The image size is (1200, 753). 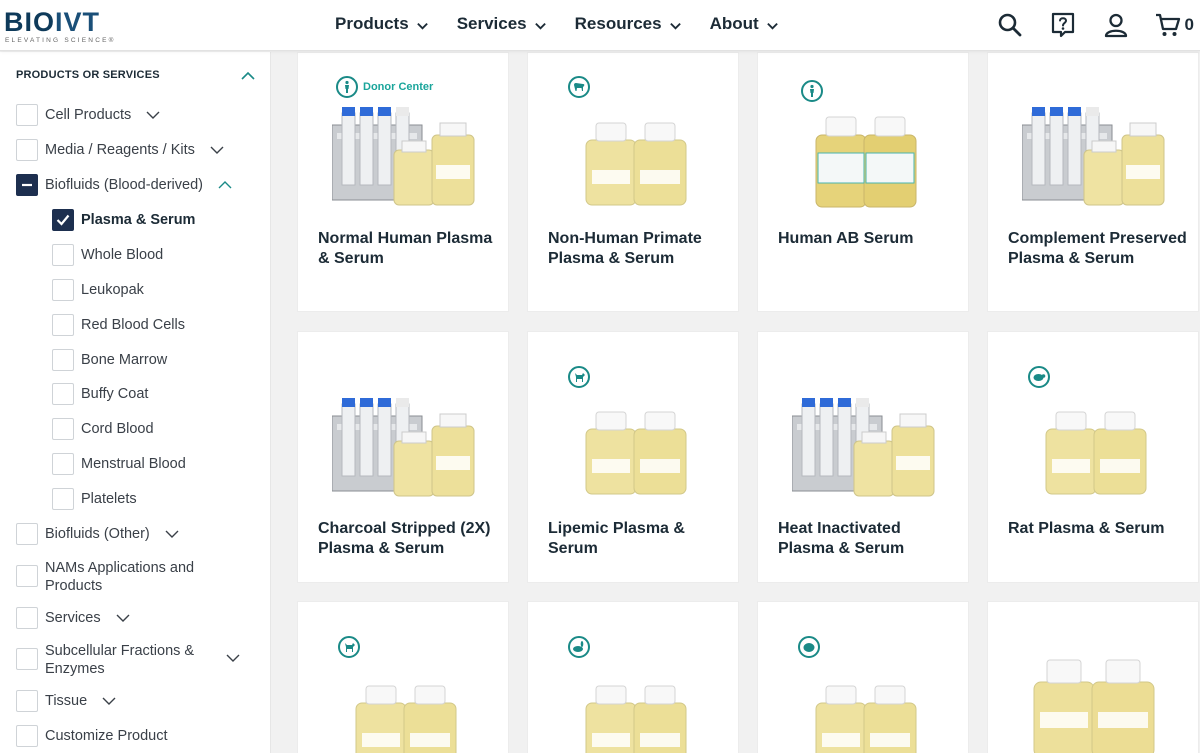 I want to click on product-card: Non-Human Primate Plasma & Serum, so click(x=633, y=182).